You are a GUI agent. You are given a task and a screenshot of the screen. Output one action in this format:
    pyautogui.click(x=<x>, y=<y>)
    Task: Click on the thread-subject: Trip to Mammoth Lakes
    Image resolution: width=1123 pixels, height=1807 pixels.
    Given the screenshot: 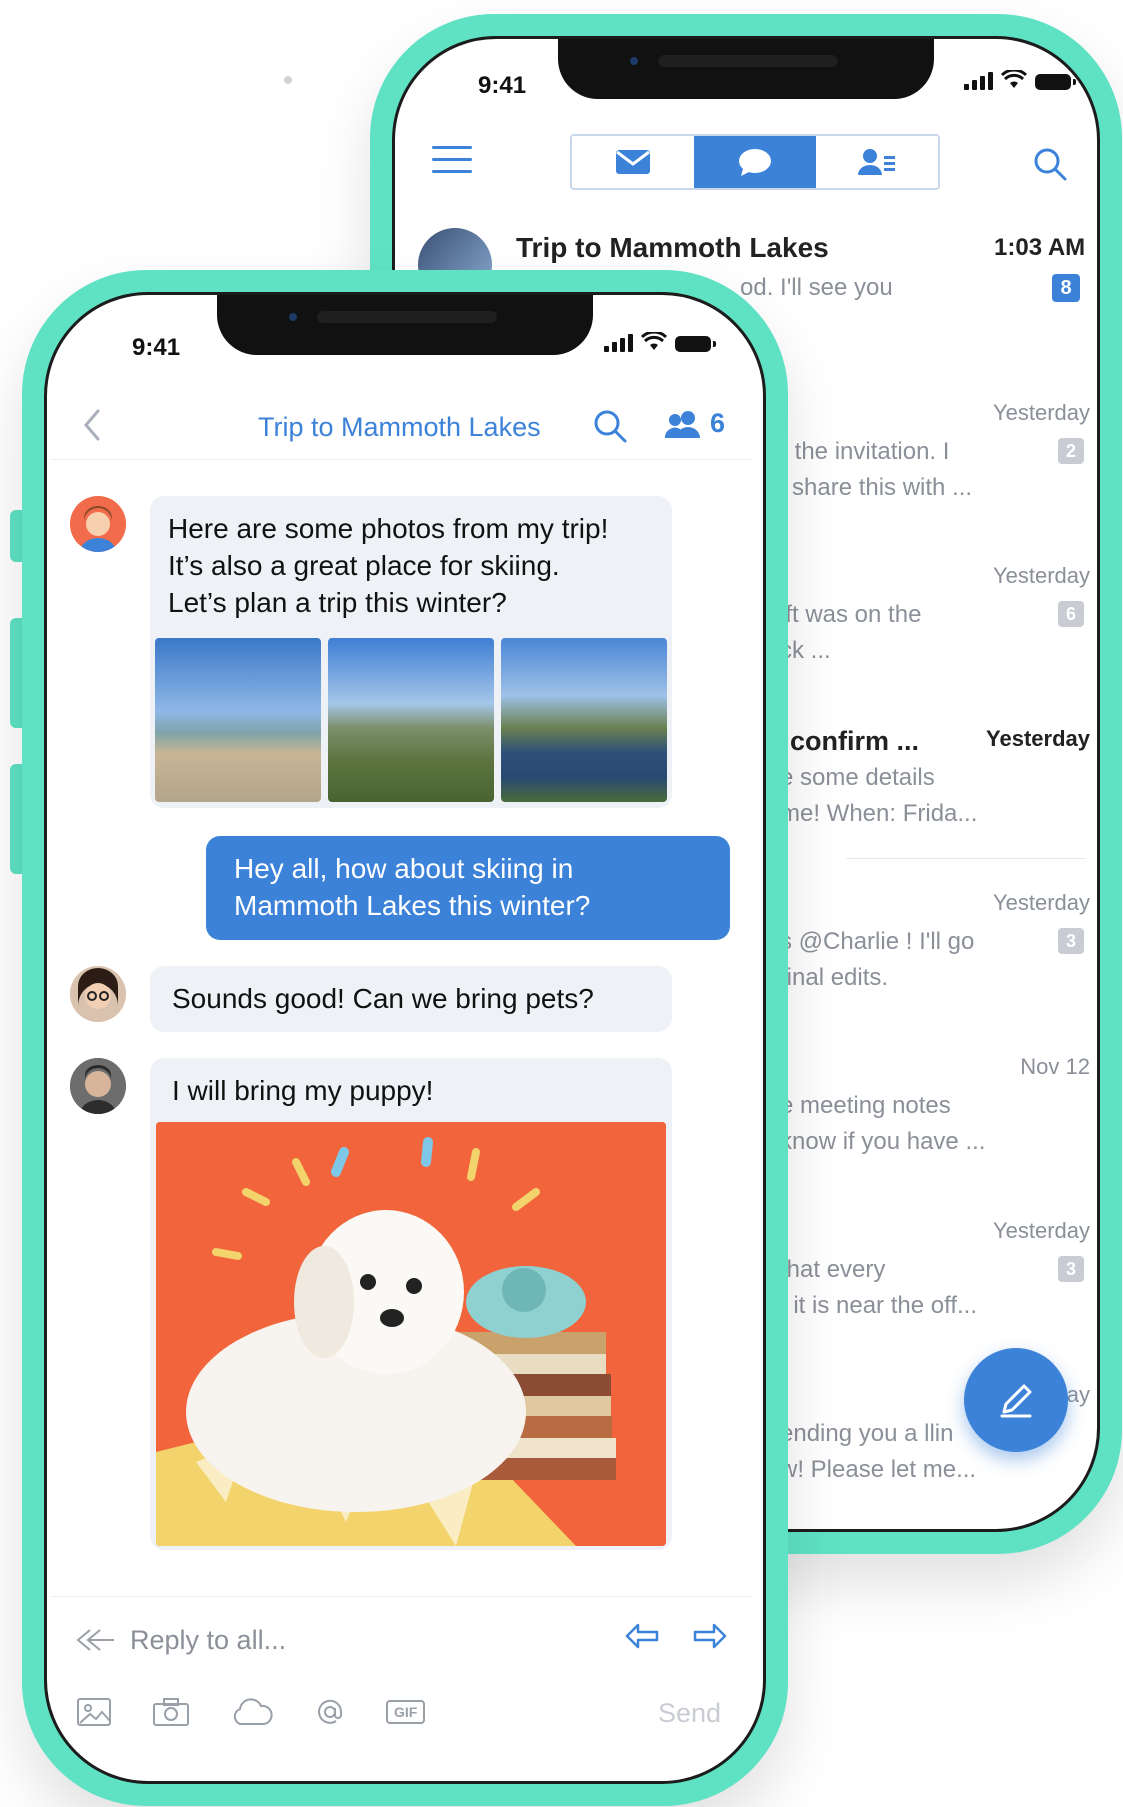 What is the action you would take?
    pyautogui.click(x=672, y=248)
    